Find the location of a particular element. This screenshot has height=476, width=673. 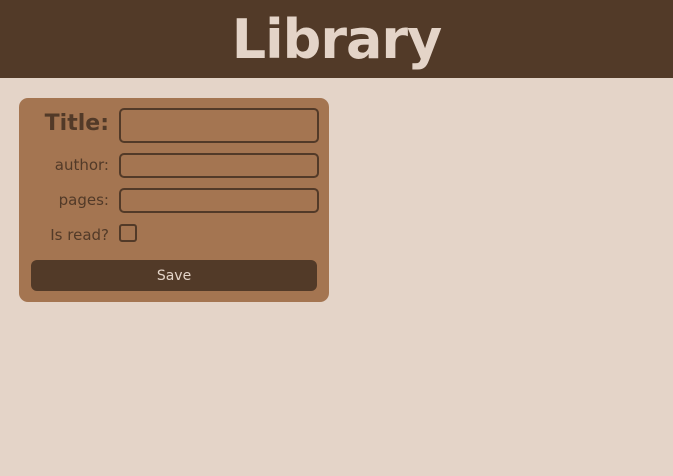

author-input is located at coordinates (219, 165).